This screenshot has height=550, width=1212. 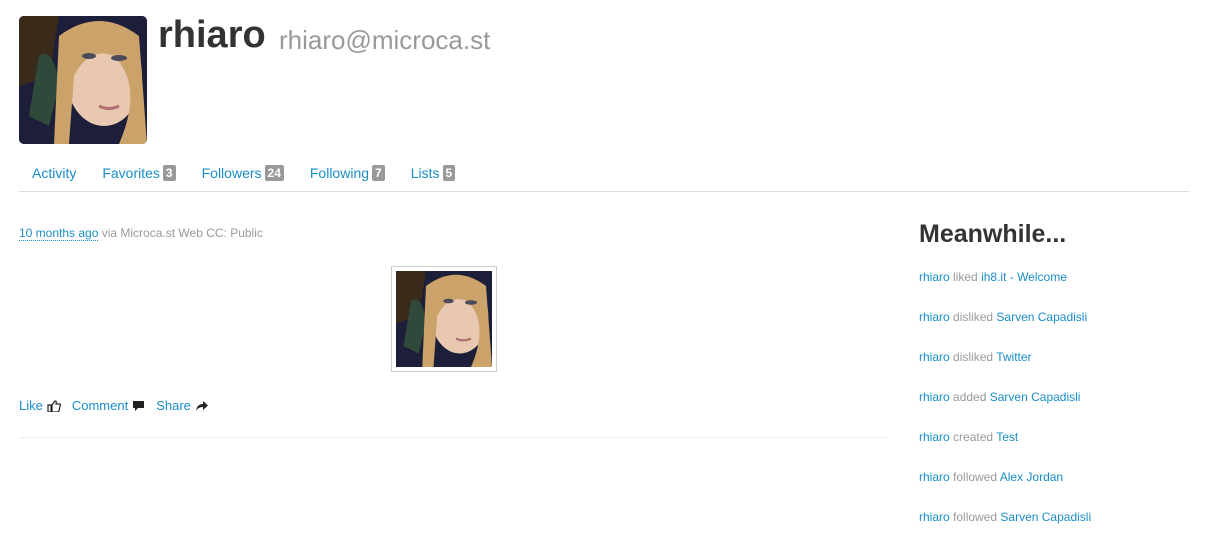 I want to click on tab-favorites: Favorites 3, so click(x=138, y=173).